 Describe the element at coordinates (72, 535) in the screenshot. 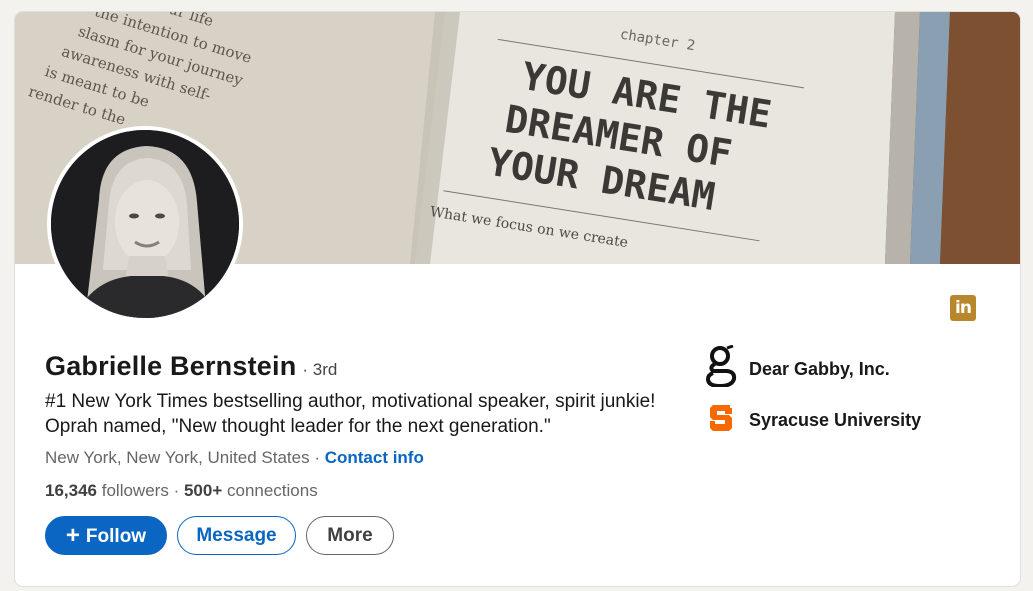

I see `plus-icon: +` at that location.